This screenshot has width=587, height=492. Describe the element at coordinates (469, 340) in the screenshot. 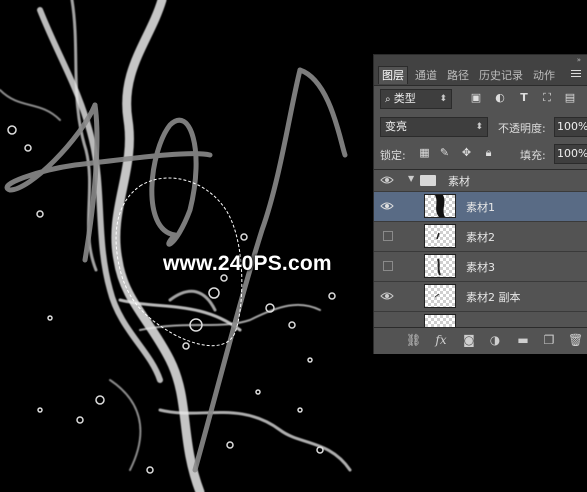

I see `mask-icon: ◙` at that location.